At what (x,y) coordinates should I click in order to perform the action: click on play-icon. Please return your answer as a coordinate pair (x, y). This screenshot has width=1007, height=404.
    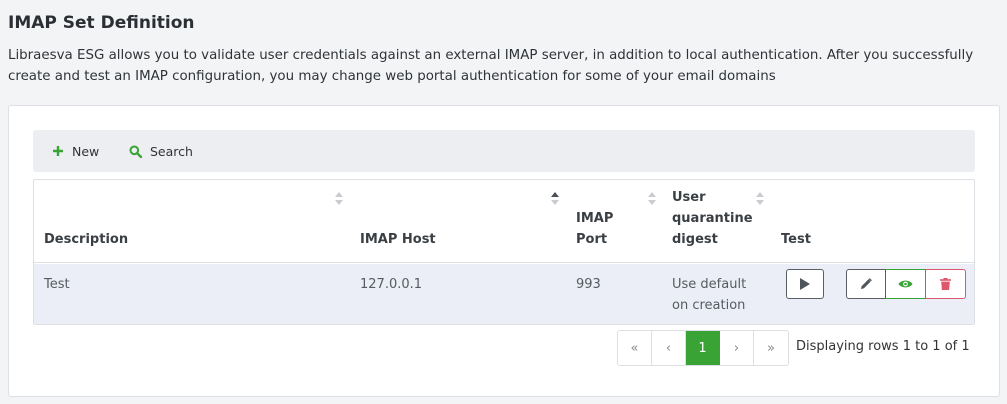
    Looking at the image, I should click on (805, 284).